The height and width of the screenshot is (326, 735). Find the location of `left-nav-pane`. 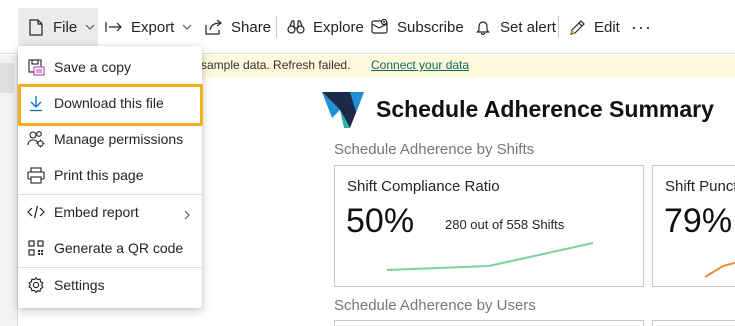

left-nav-pane is located at coordinates (9, 190).